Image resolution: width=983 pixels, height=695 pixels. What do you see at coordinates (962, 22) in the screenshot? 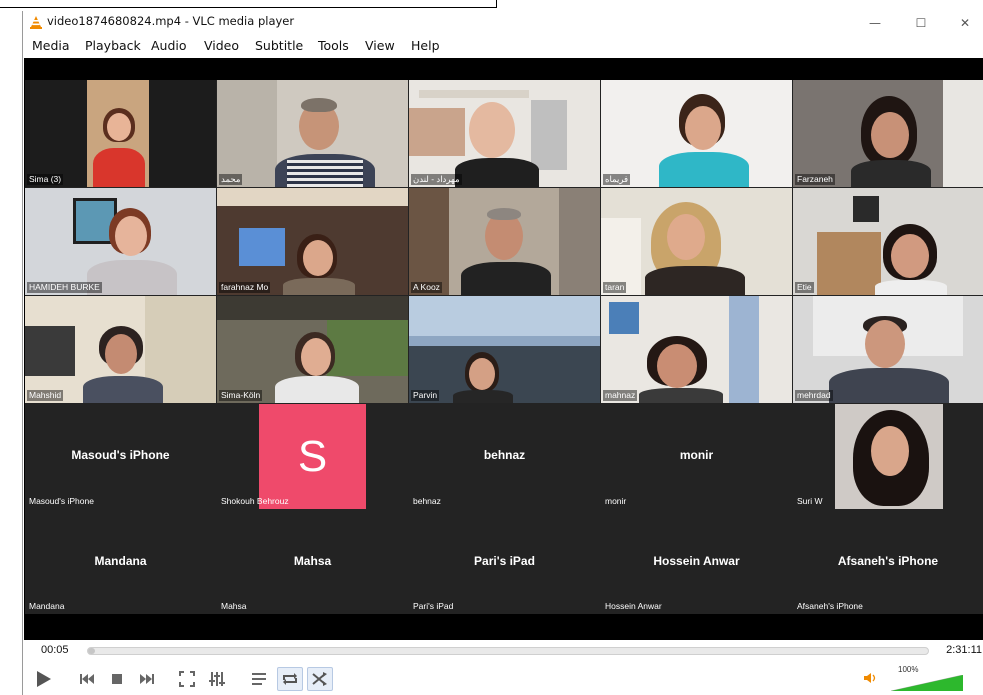
I see `close-button: ✕` at bounding box center [962, 22].